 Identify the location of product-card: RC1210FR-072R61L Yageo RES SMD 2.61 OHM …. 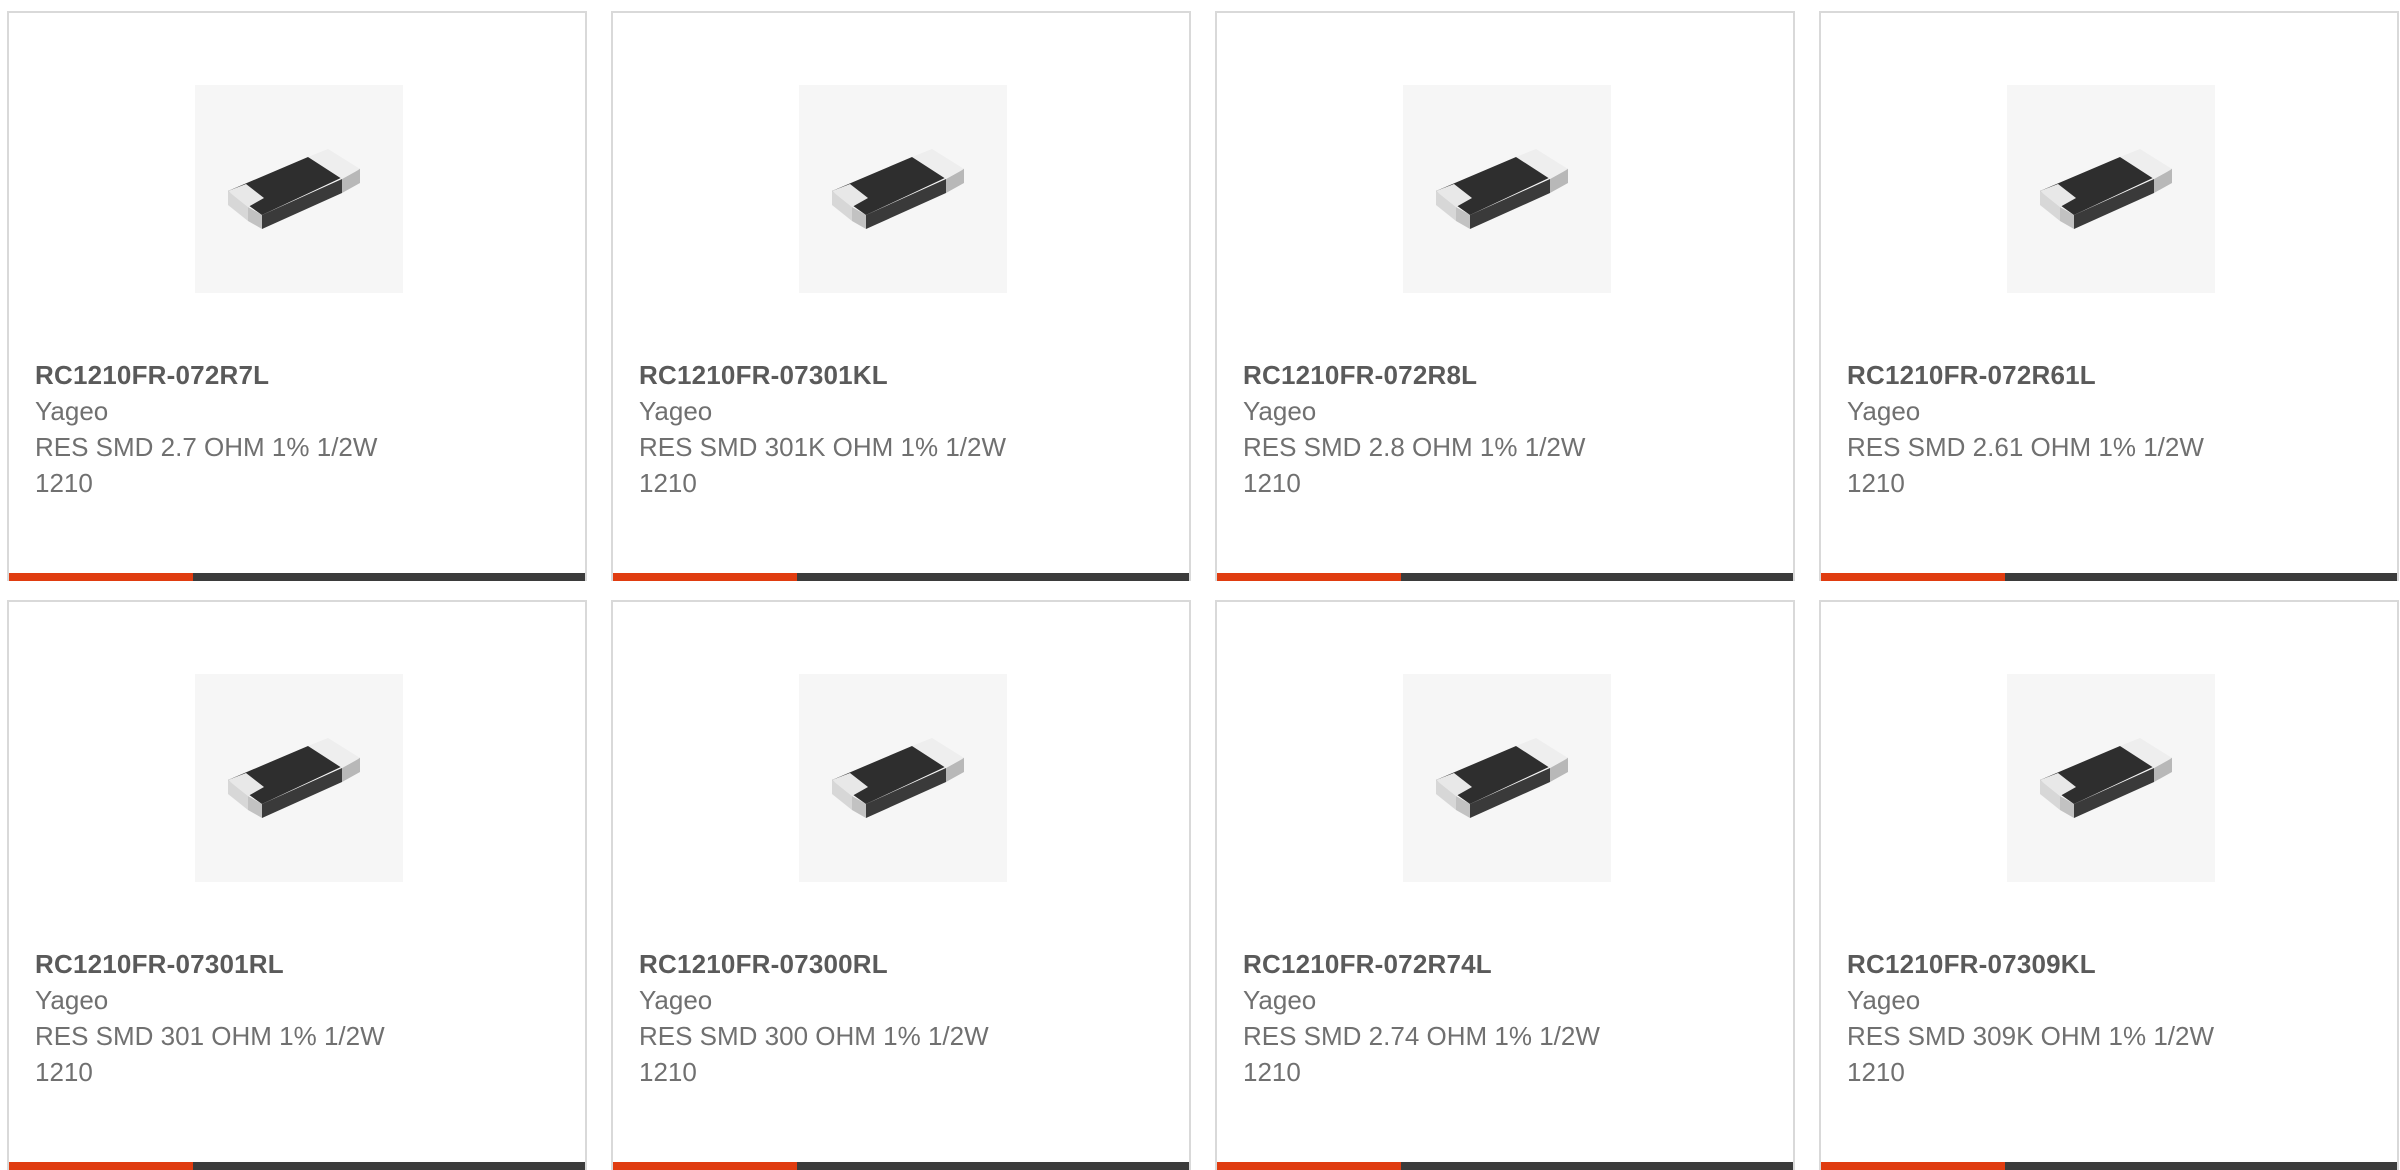
(2109, 296).